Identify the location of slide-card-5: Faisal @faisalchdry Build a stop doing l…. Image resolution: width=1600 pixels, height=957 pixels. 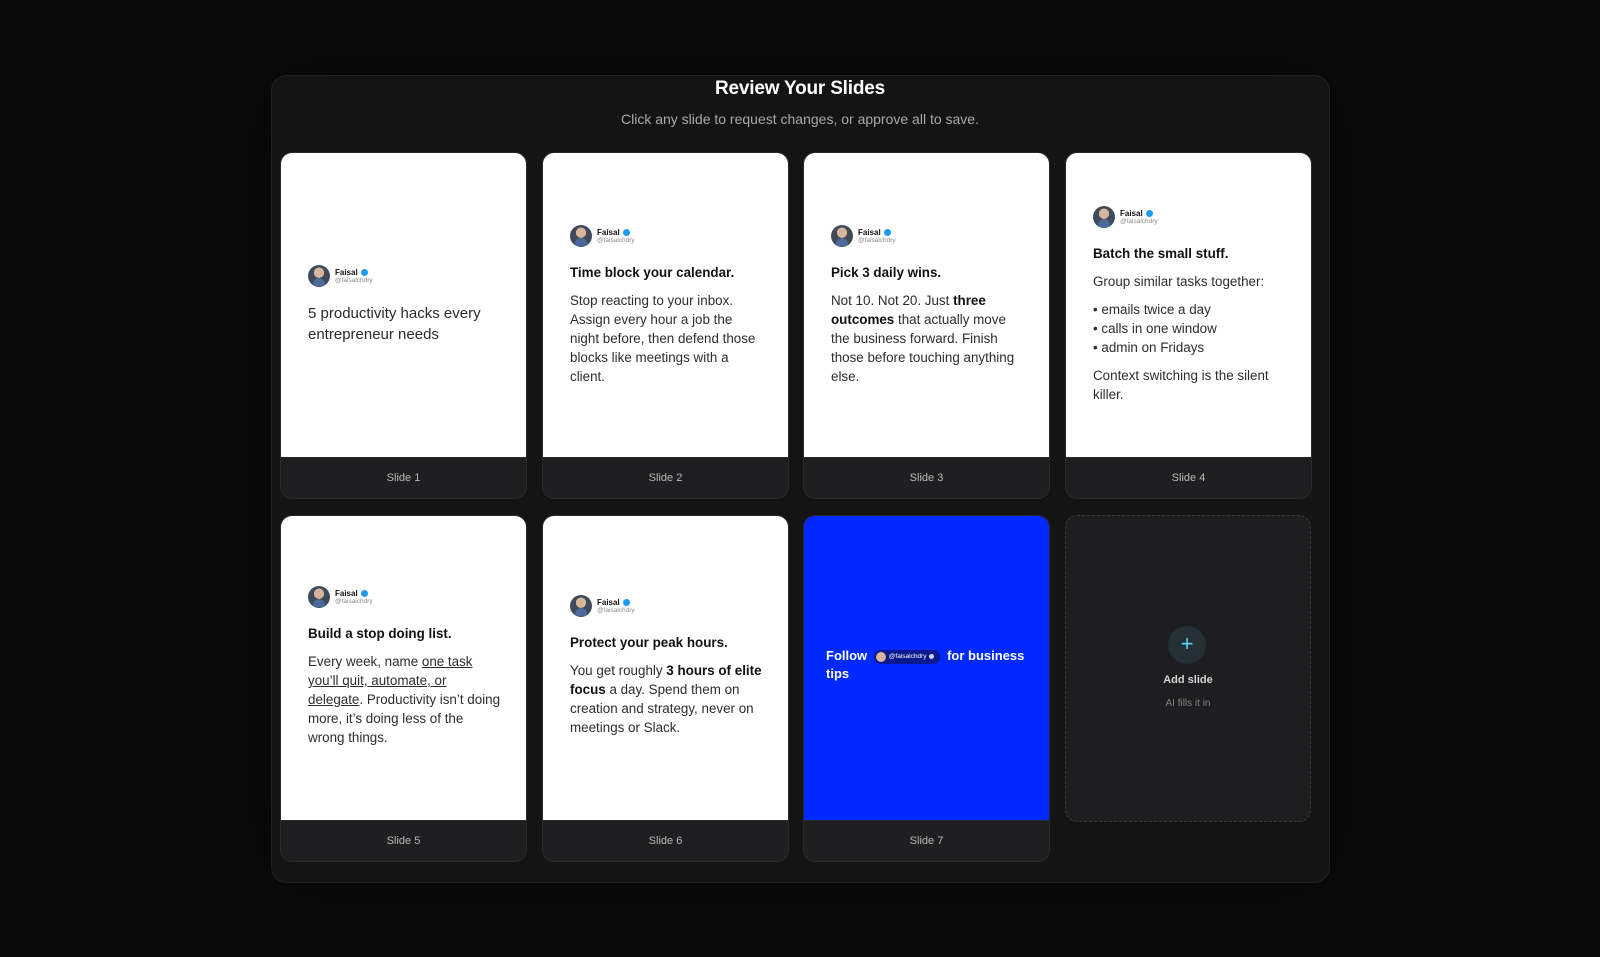
(403, 688).